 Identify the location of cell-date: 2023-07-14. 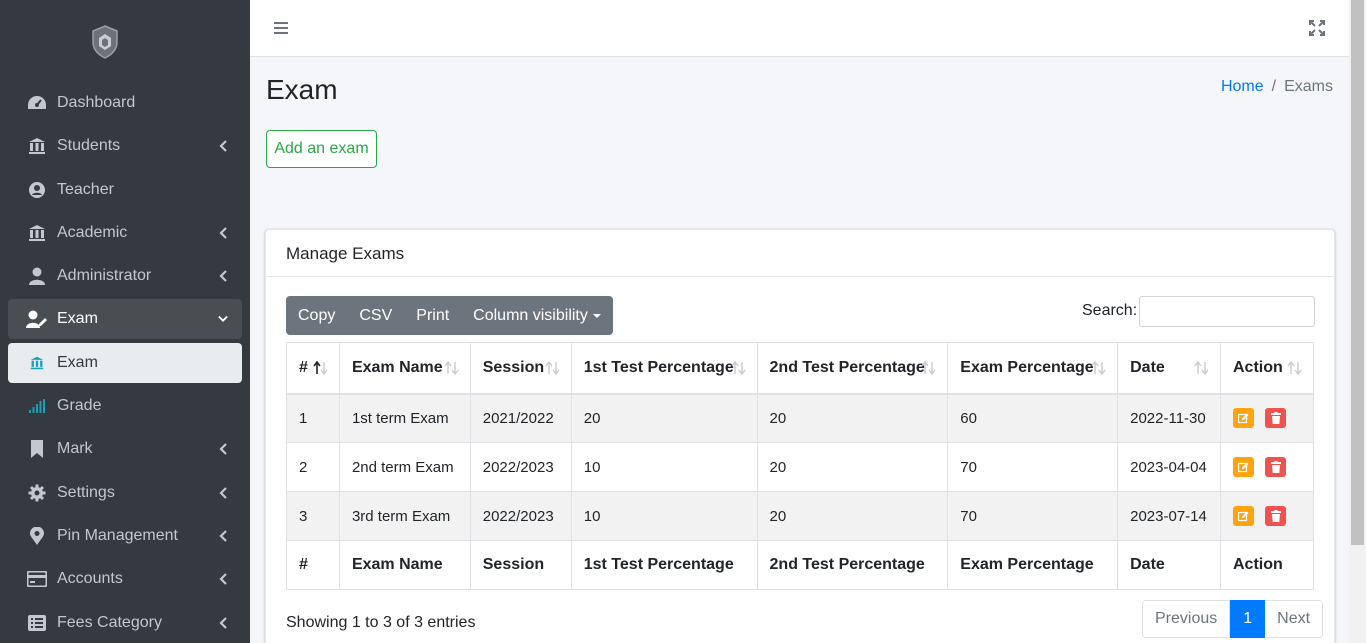
(1169, 516).